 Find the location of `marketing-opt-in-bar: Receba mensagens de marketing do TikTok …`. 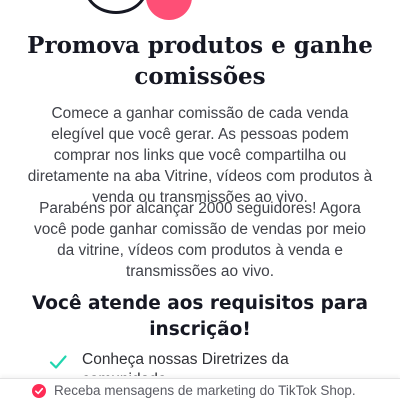

marketing-opt-in-bar: Receba mensagens de marketing do TikTok … is located at coordinates (200, 389).